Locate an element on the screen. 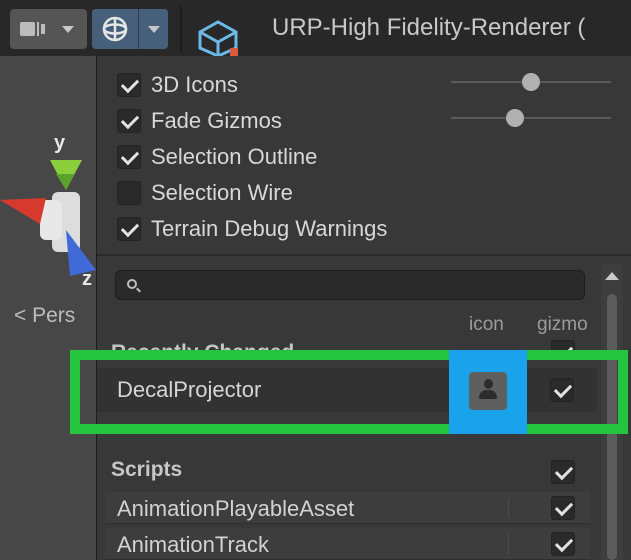 The width and height of the screenshot is (631, 560). option-selection-wire: Selection Wire is located at coordinates (205, 193).